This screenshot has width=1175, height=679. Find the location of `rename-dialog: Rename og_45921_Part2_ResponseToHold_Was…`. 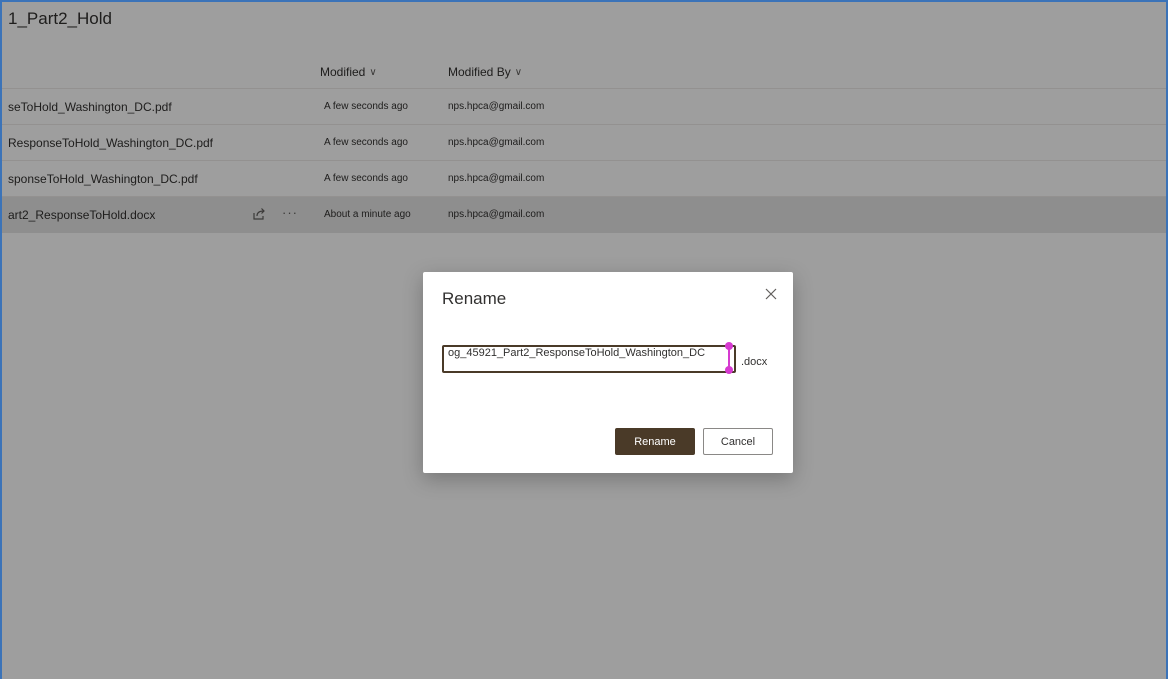

rename-dialog: Rename og_45921_Part2_ResponseToHold_Was… is located at coordinates (608, 372).